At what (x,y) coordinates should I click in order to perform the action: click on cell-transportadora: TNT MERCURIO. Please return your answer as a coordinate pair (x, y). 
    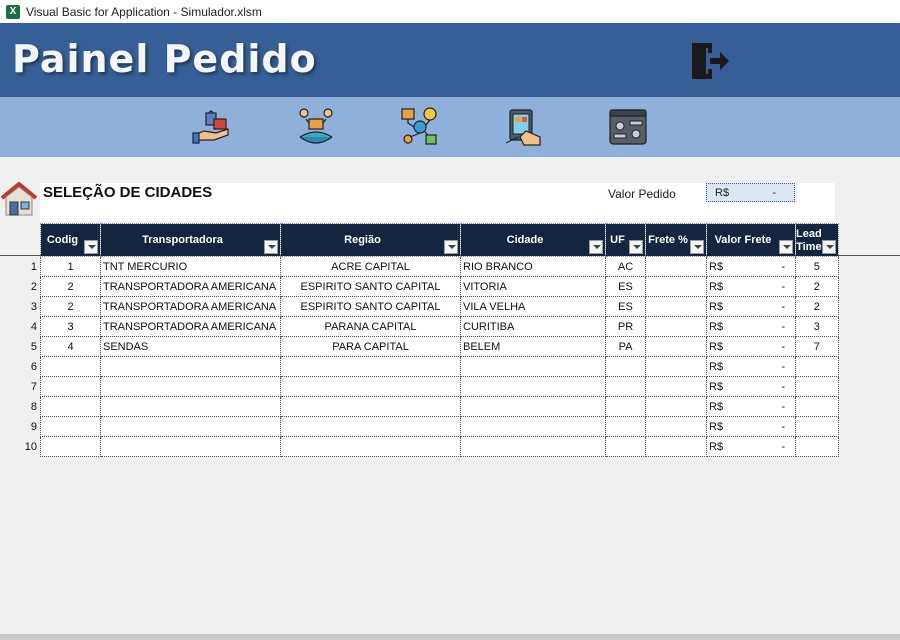
    Looking at the image, I should click on (190, 266).